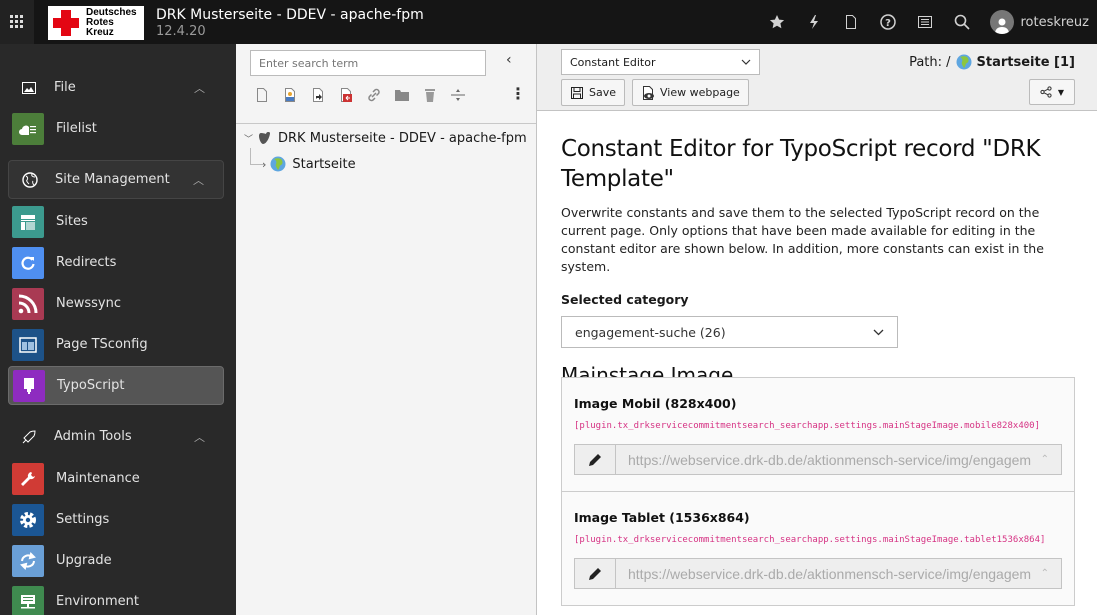 Image resolution: width=1097 pixels, height=615 pixels. Describe the element at coordinates (278, 164) in the screenshot. I see `globe-page-icon` at that location.